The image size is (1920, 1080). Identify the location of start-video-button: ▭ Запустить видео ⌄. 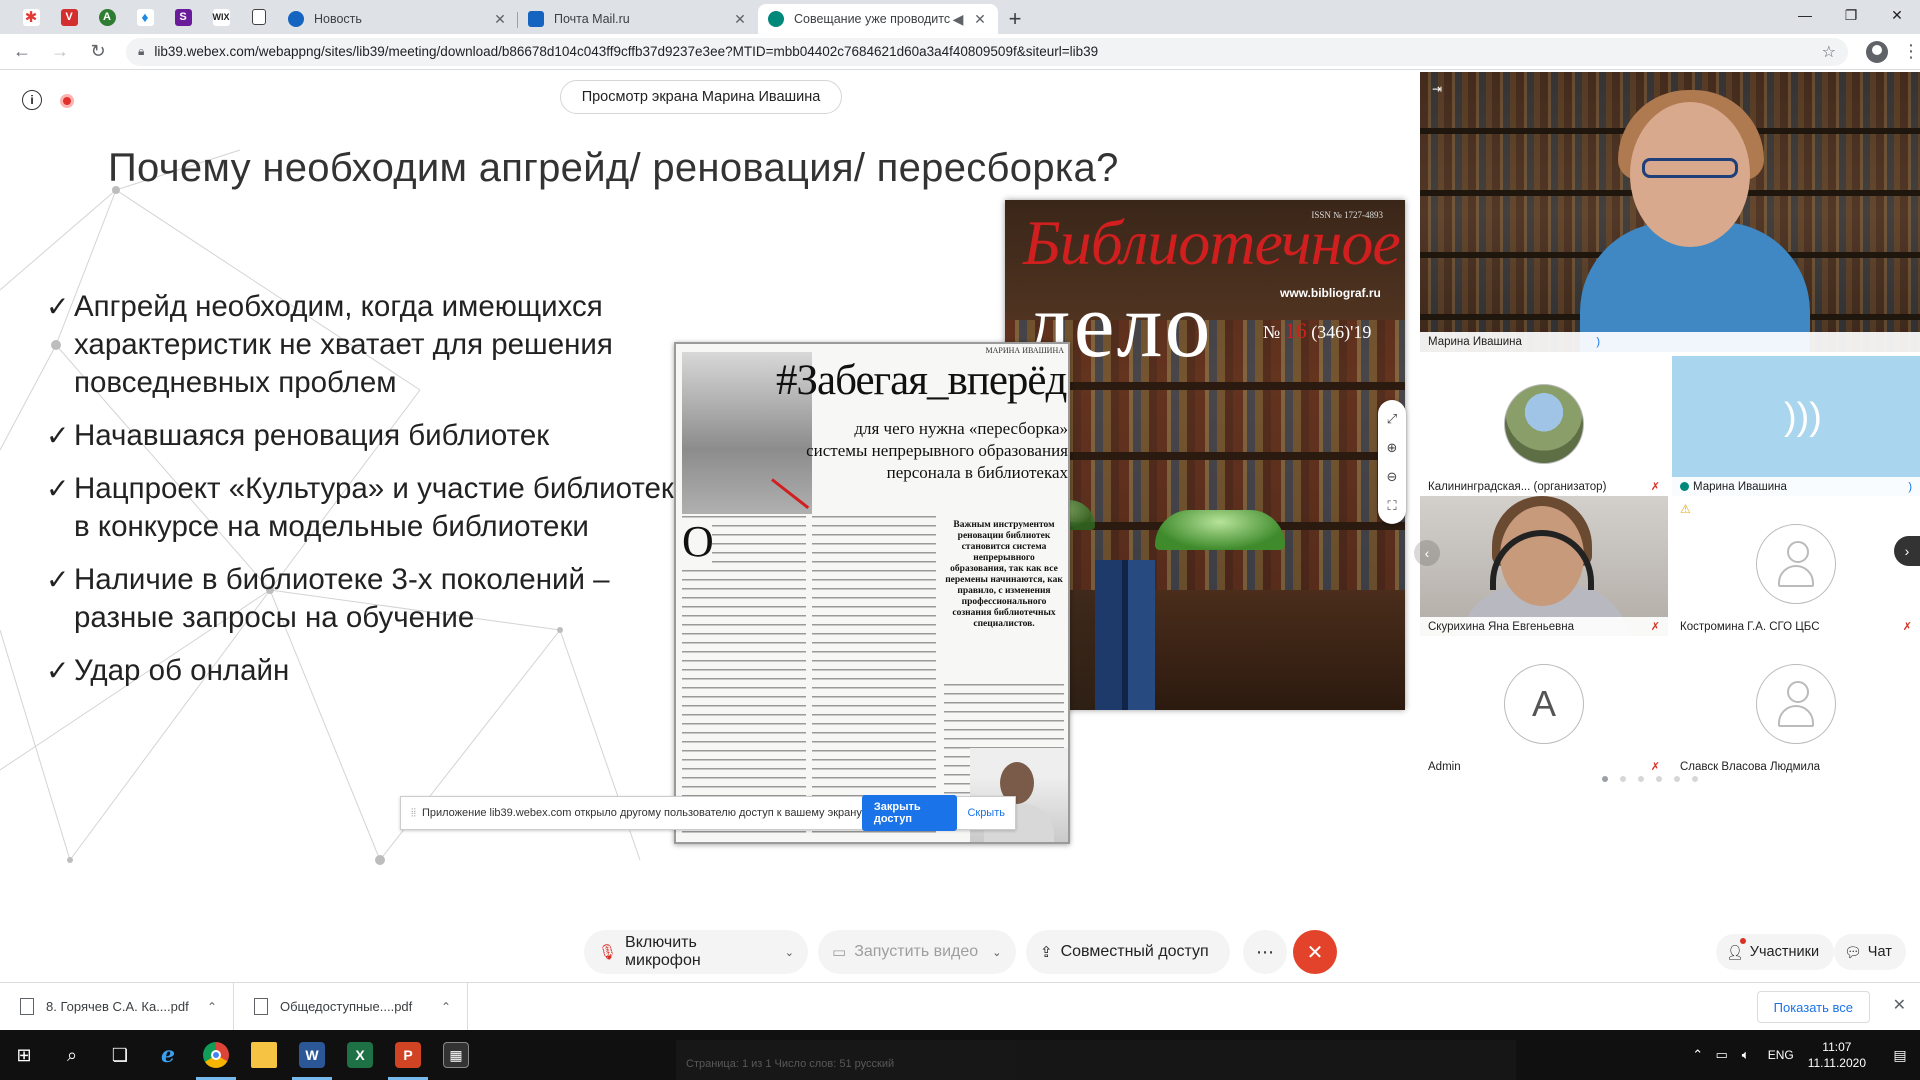
(917, 952).